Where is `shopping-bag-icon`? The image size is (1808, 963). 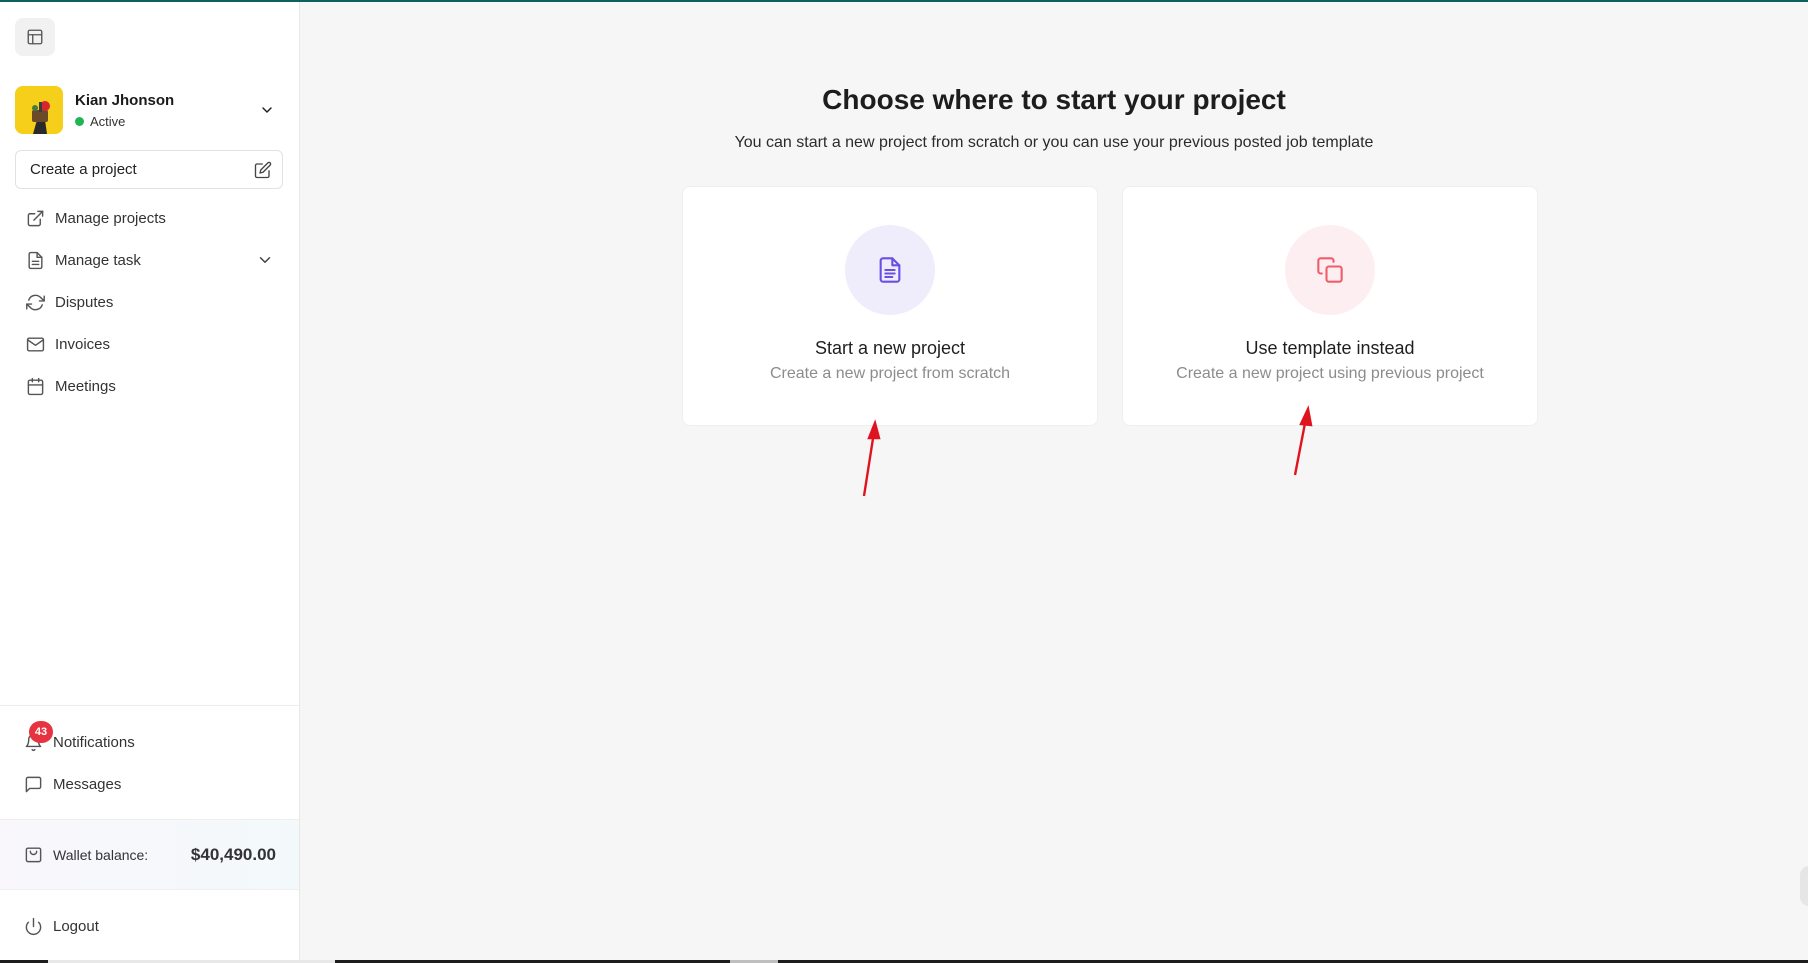
shopping-bag-icon is located at coordinates (33, 855).